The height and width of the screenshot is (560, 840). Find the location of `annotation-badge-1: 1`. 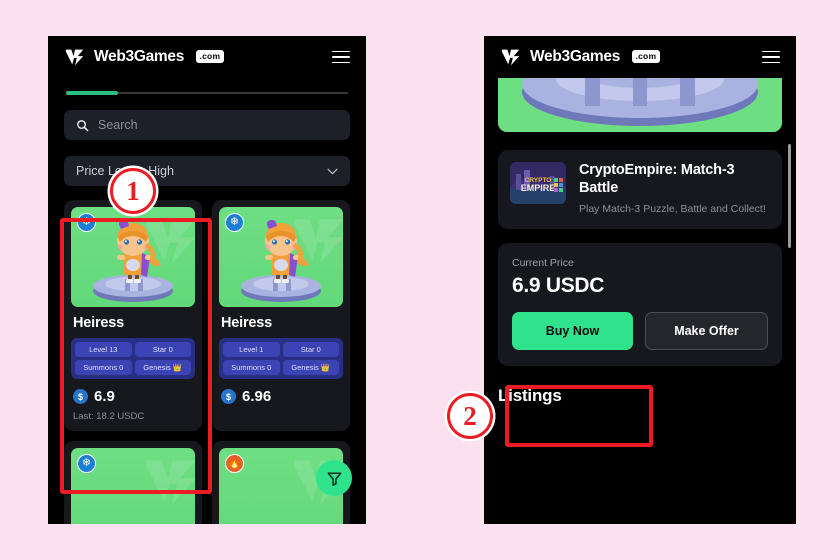

annotation-badge-1: 1 is located at coordinates (133, 191).